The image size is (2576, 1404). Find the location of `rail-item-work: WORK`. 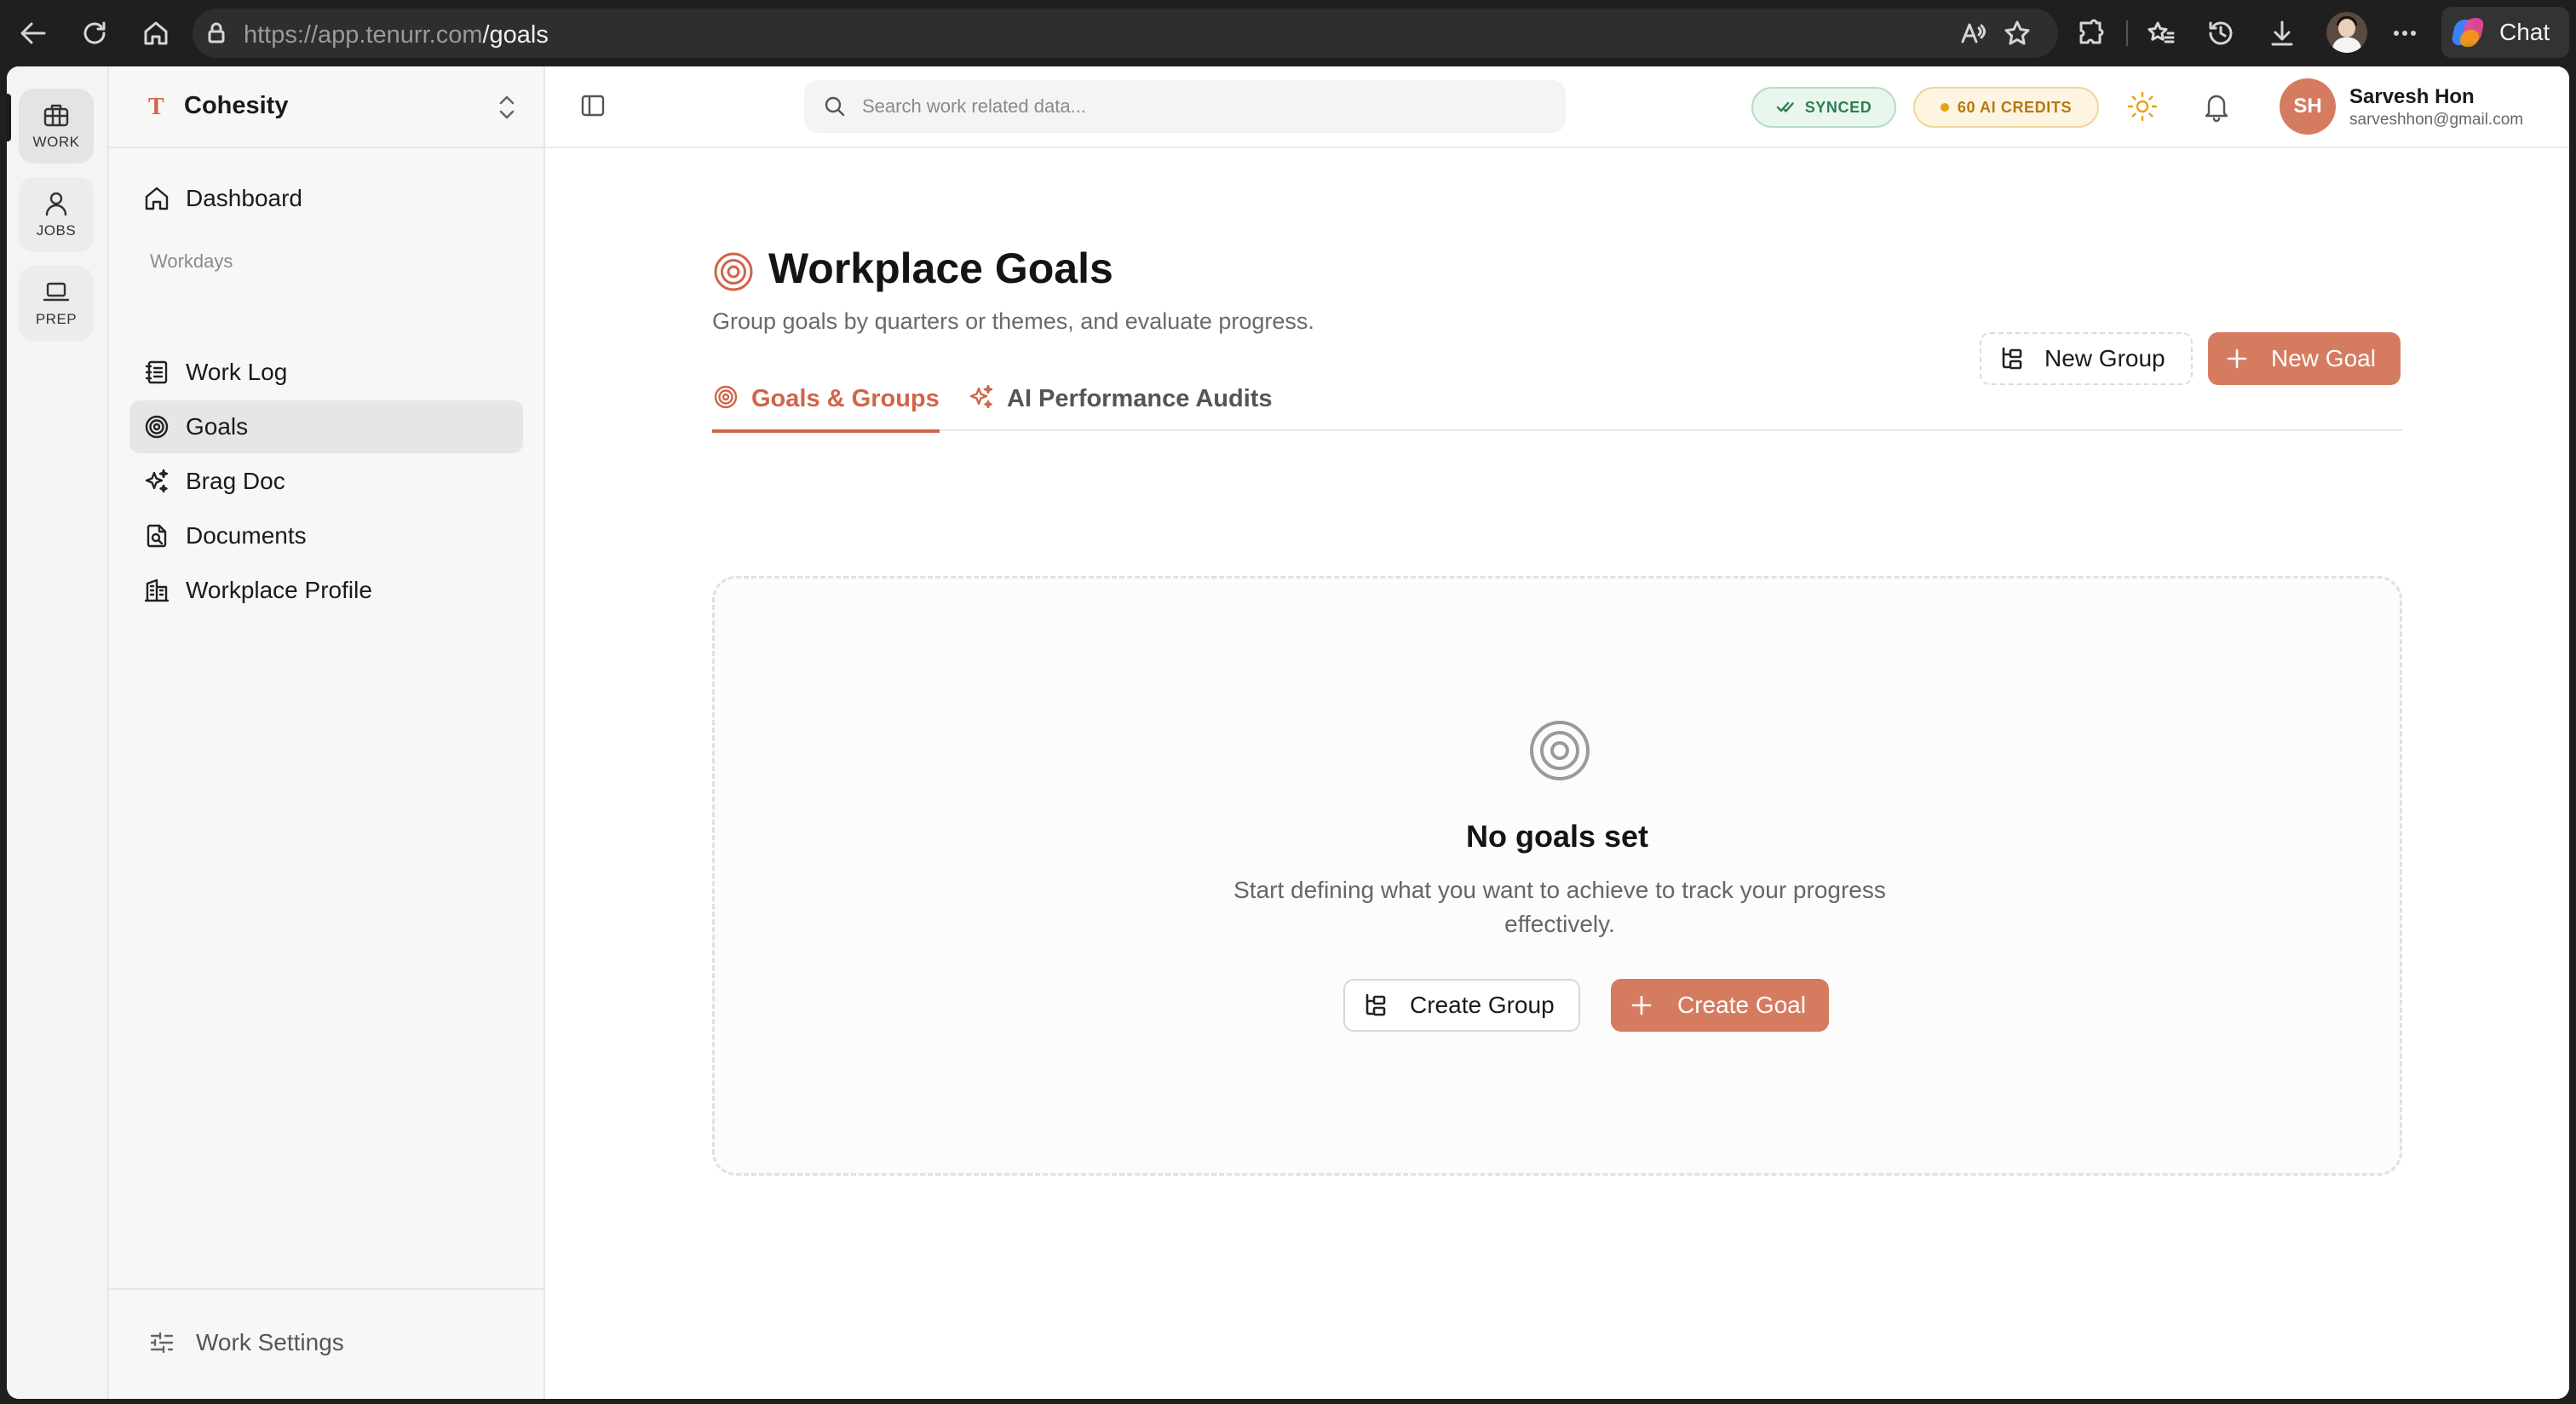

rail-item-work: WORK is located at coordinates (57, 126).